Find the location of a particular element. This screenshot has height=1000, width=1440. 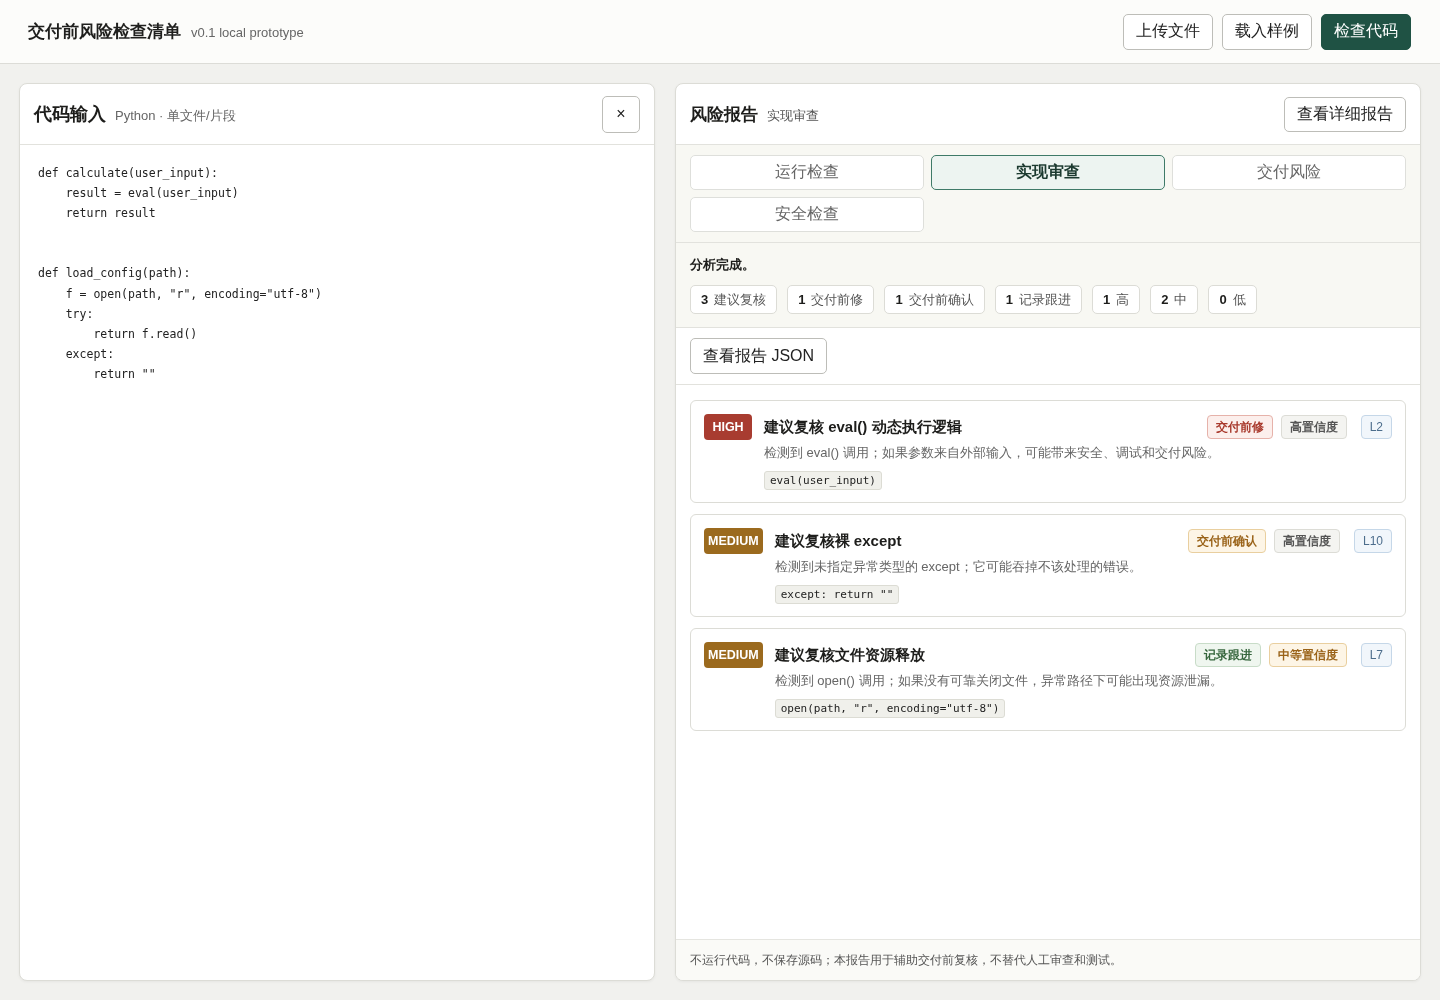

toolbar-button: 上传文件 is located at coordinates (1168, 31).